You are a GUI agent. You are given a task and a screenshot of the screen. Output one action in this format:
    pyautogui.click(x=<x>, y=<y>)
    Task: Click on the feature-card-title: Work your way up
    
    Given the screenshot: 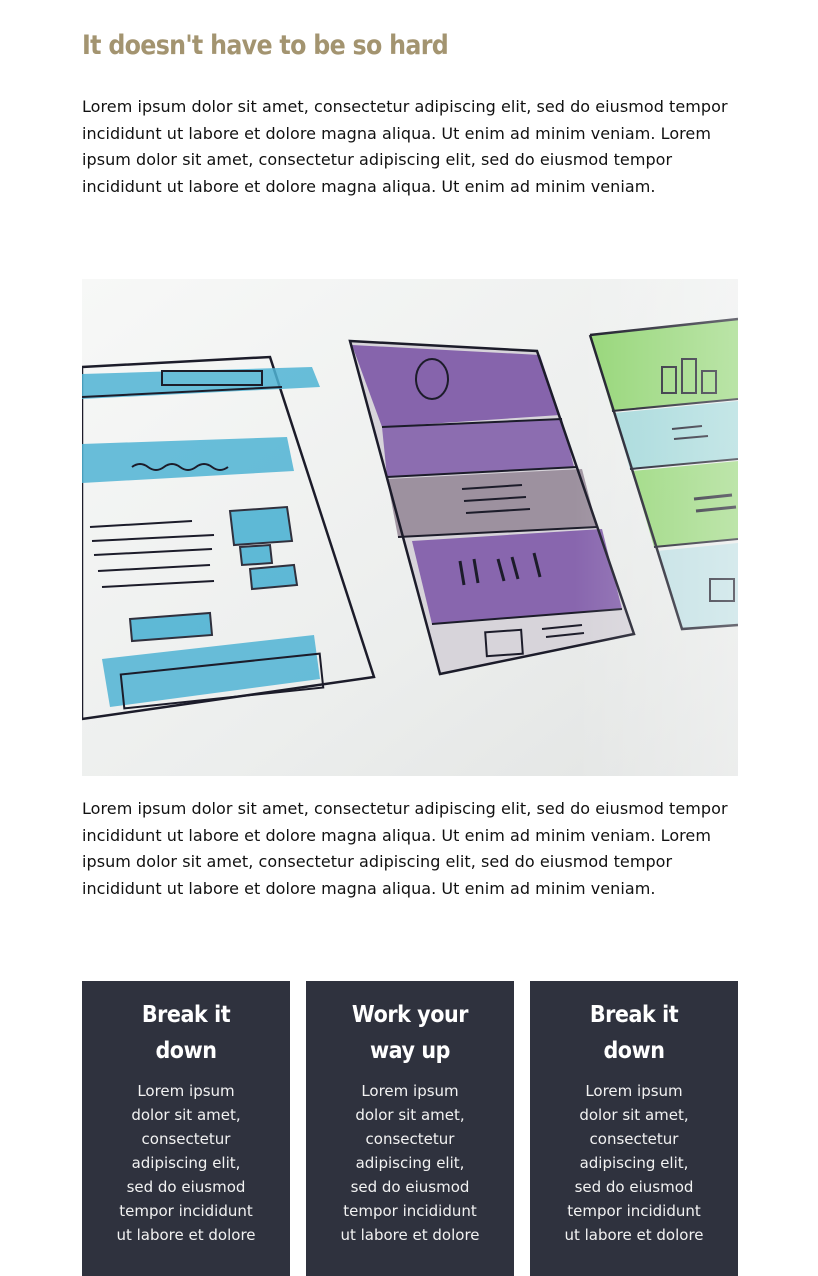 What is the action you would take?
    pyautogui.click(x=410, y=1033)
    